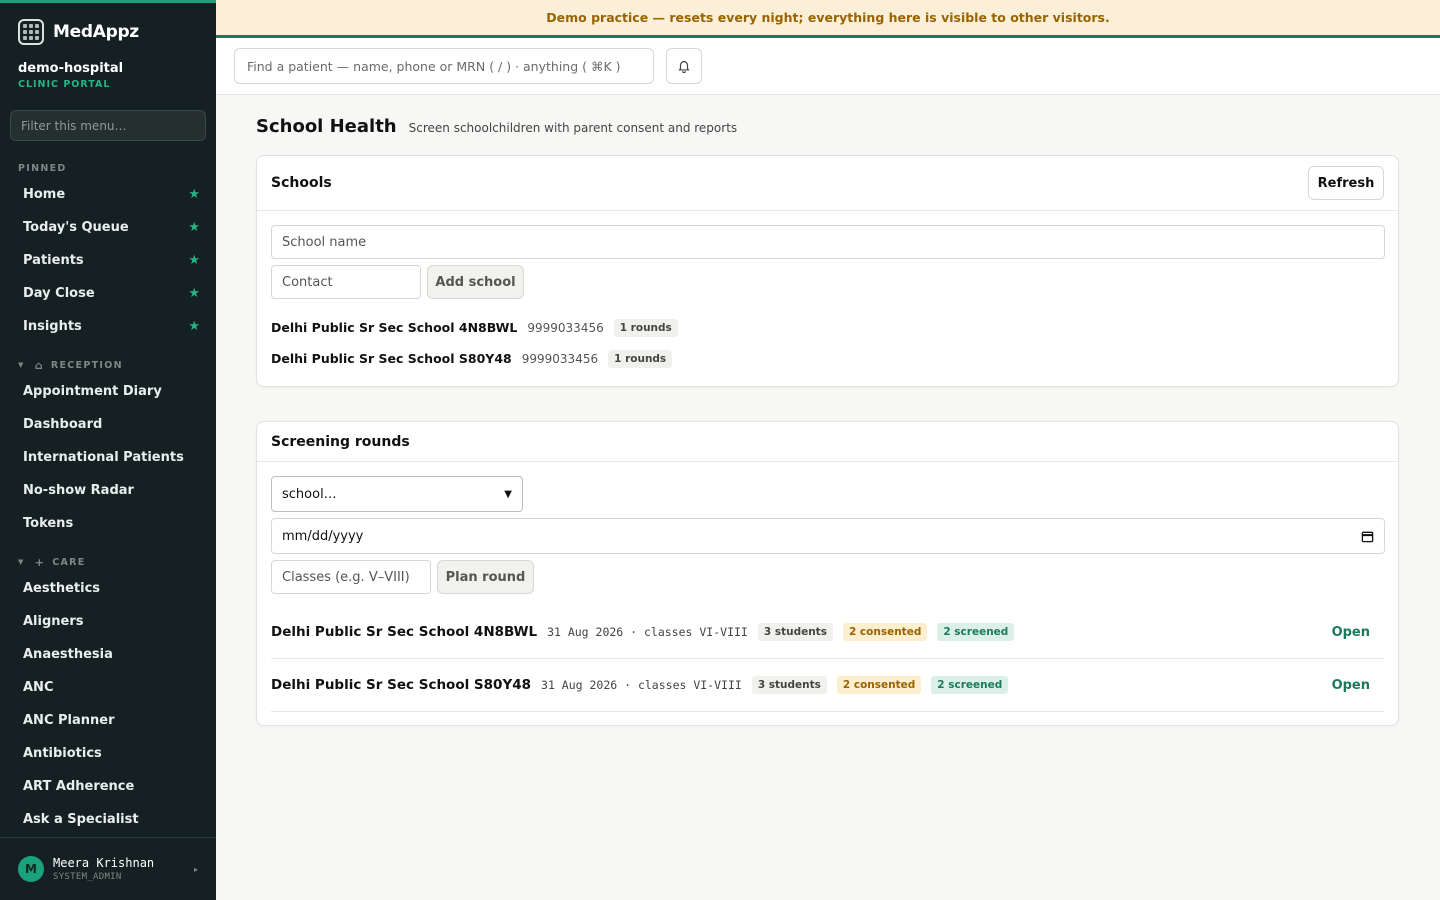 This screenshot has height=900, width=1440. Describe the element at coordinates (87, 877) in the screenshot. I see `user-role: SYSTEM_ADMIN` at that location.